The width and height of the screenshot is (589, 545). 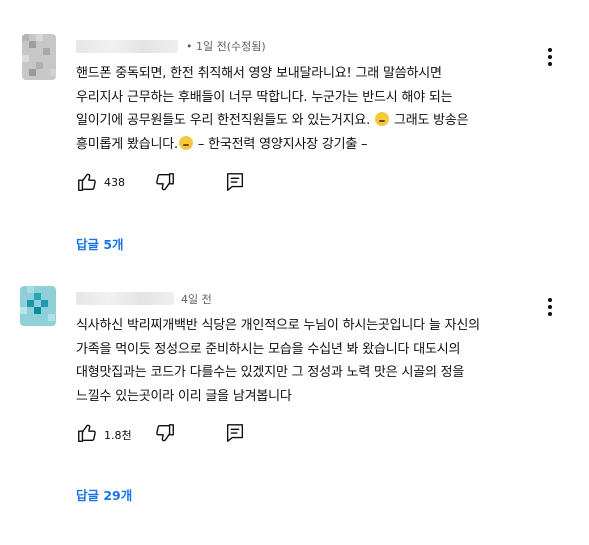 What do you see at coordinates (278, 325) in the screenshot?
I see `comment-line: 식사하신 박리찌개백반 식당은 개인적으로 누님이 하시는곳입니다 늘 자신의` at bounding box center [278, 325].